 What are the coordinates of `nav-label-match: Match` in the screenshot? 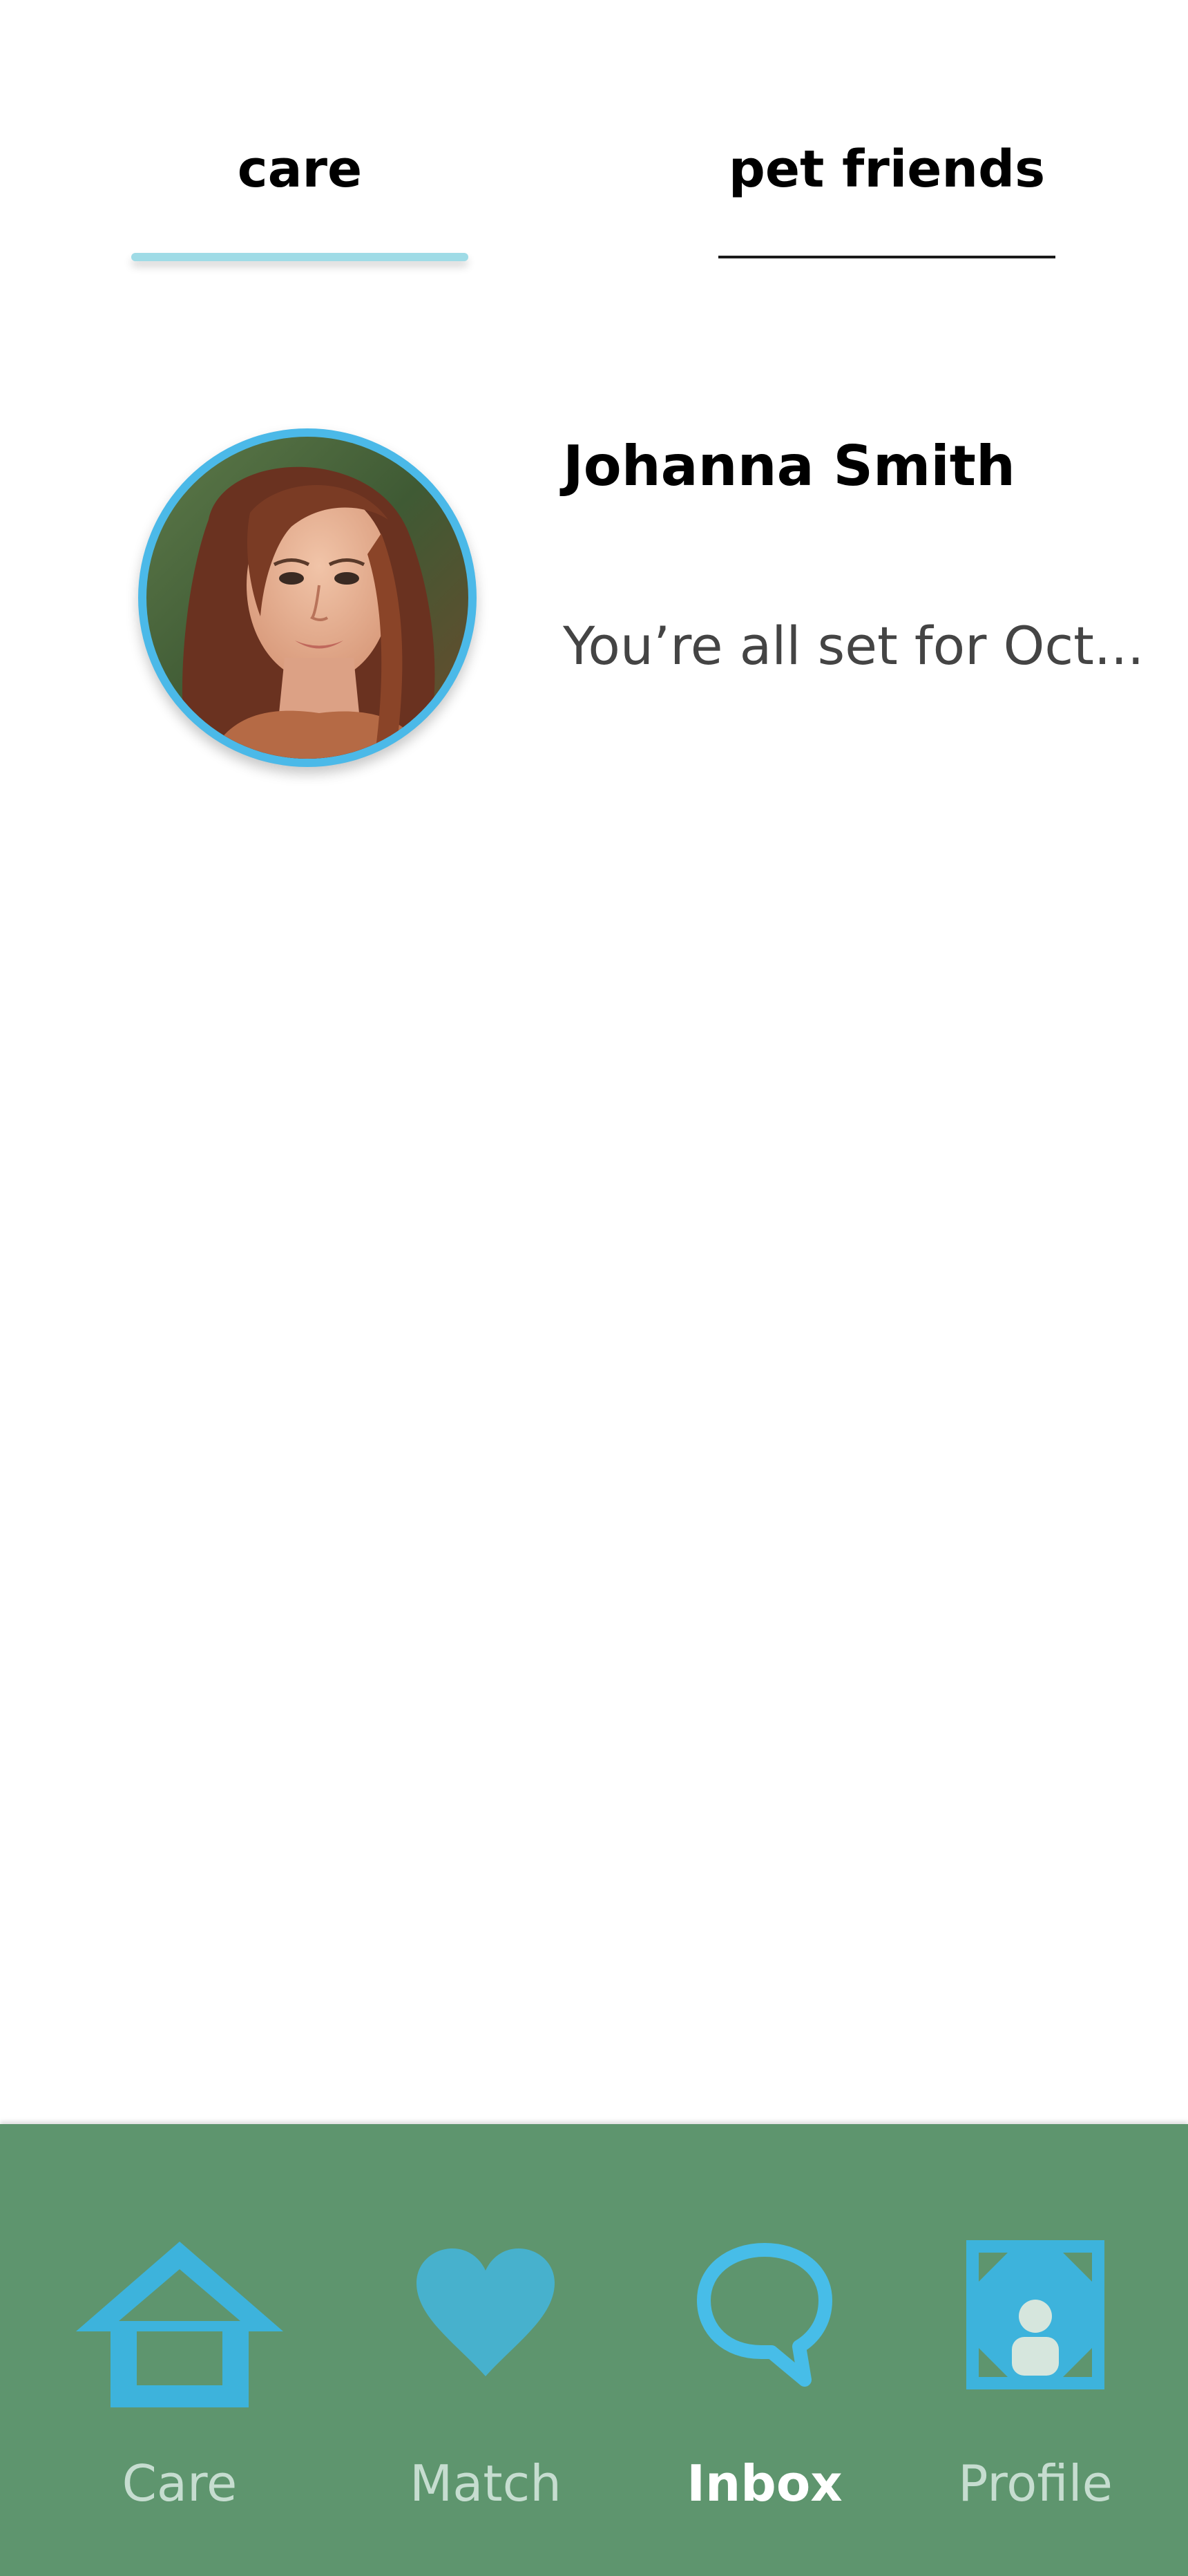 It's located at (486, 2483).